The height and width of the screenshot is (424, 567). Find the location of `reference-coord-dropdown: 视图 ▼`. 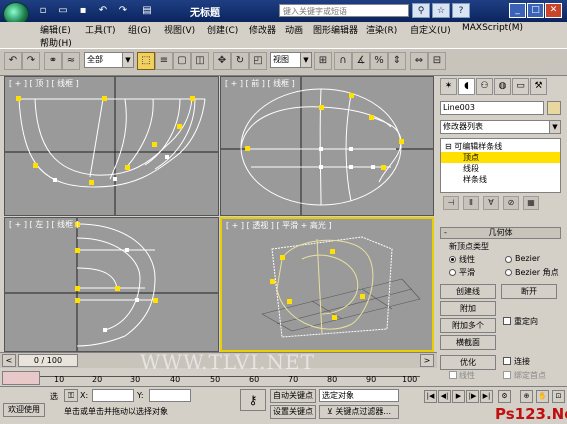

reference-coord-dropdown: 视图 ▼ is located at coordinates (291, 60).